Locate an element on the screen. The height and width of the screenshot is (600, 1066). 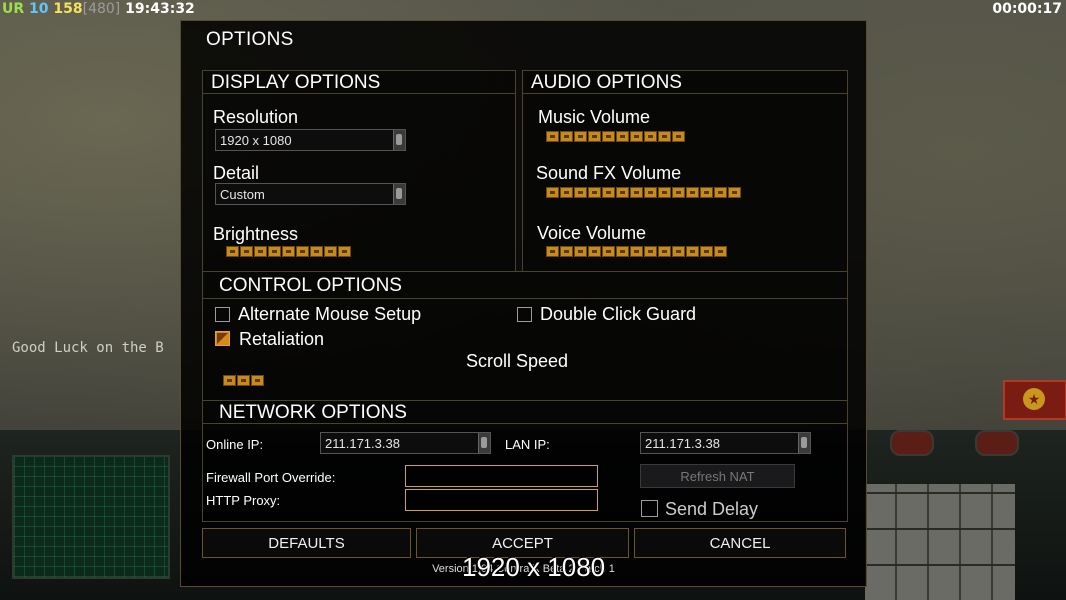
resolution-value: 1920 x 1080 is located at coordinates (256, 140).